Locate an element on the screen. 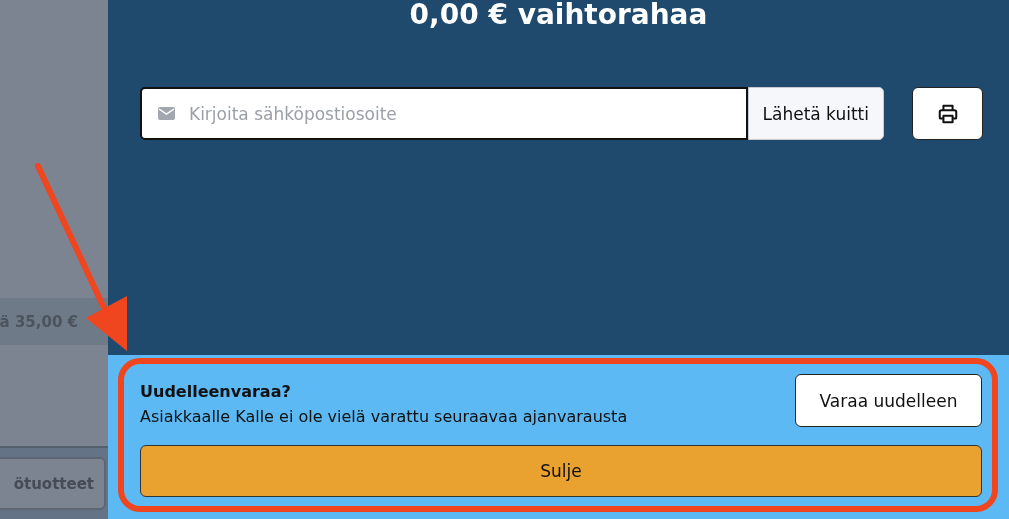 The width and height of the screenshot is (1009, 519). printer-icon is located at coordinates (947, 113).